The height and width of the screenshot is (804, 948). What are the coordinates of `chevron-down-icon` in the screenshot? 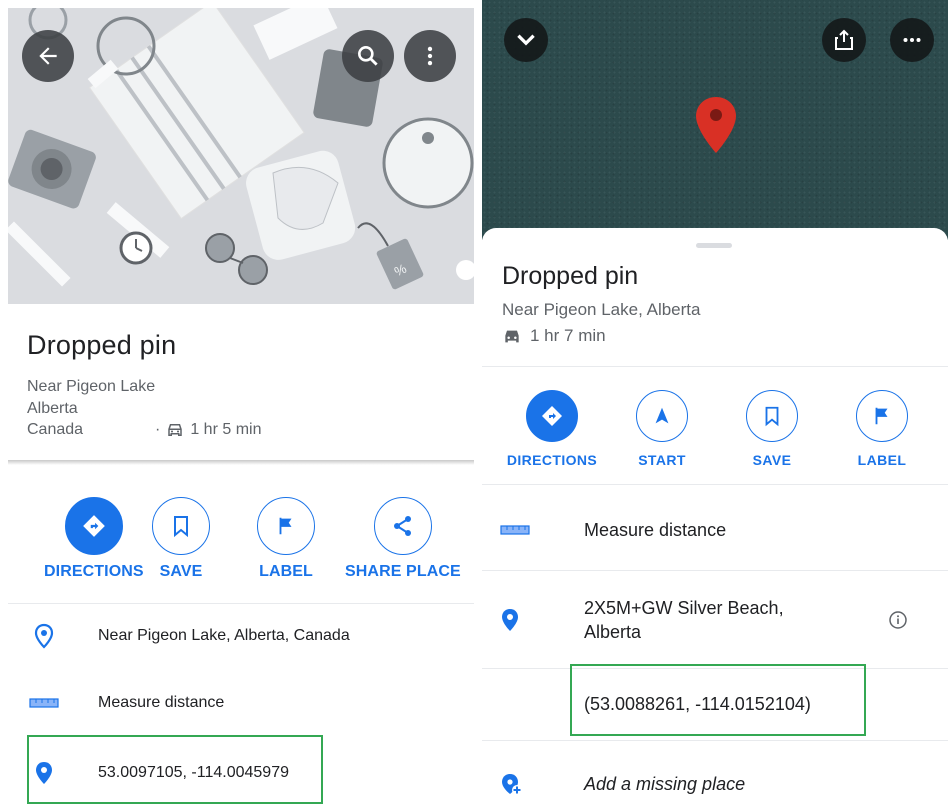 It's located at (526, 40).